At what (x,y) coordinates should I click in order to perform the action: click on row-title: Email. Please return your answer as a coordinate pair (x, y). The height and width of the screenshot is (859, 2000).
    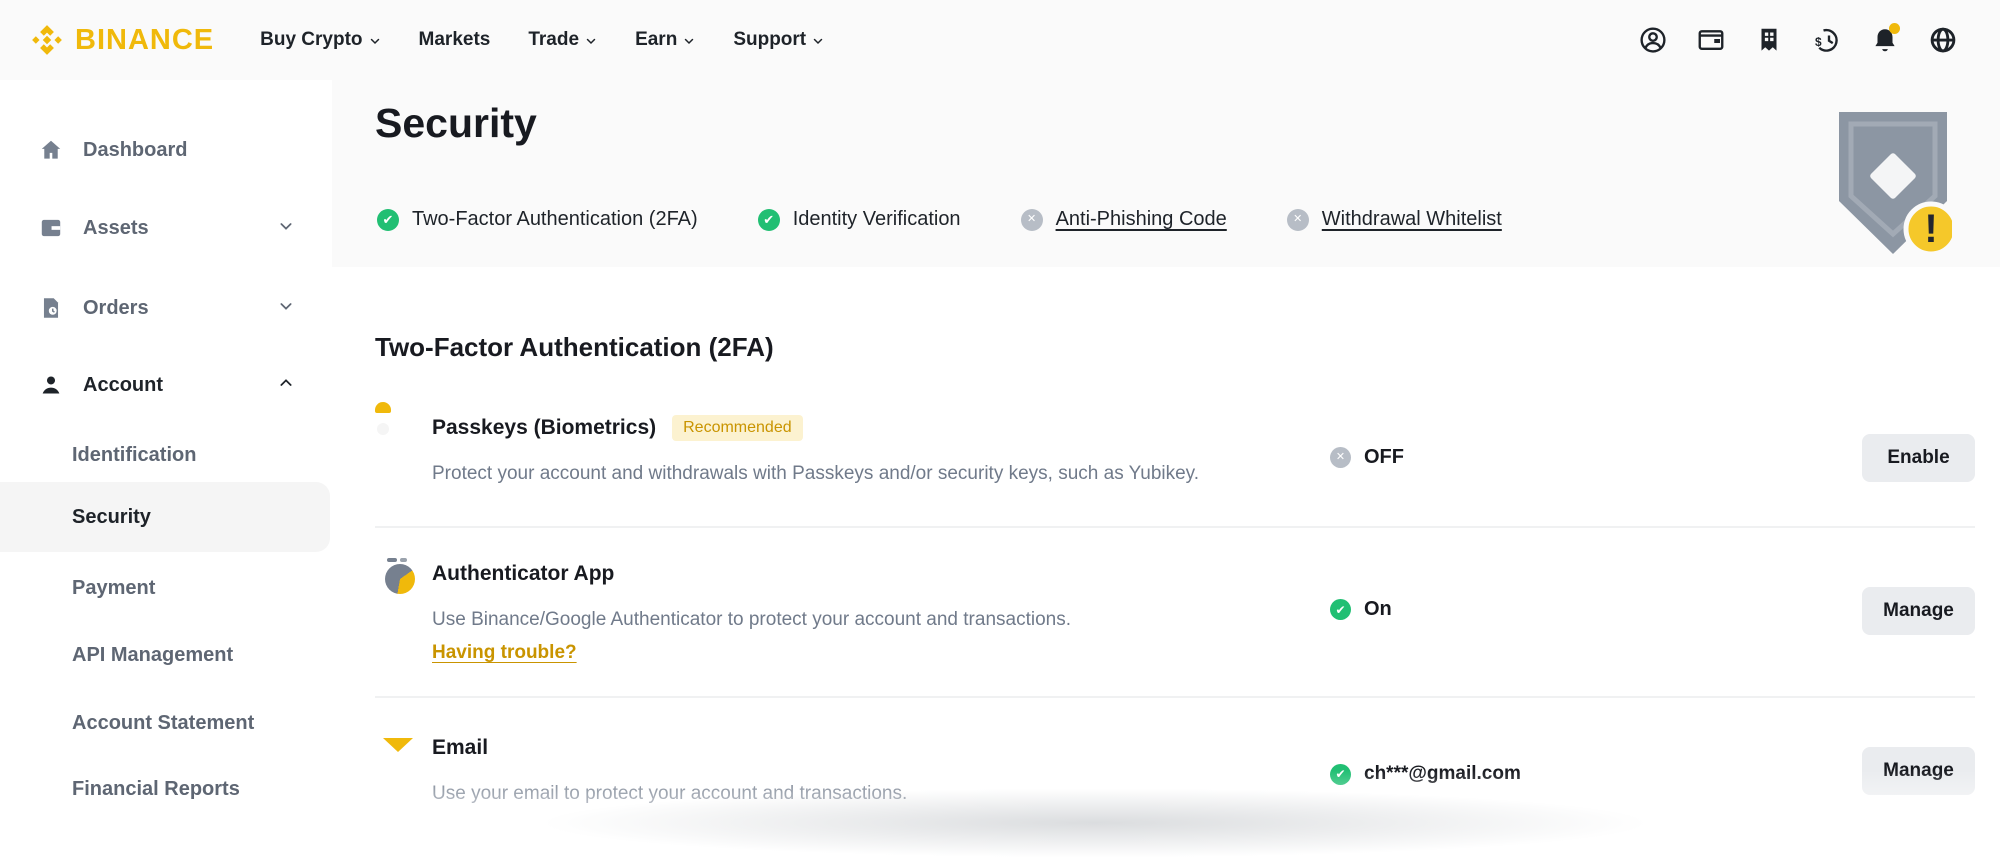
    Looking at the image, I should click on (460, 747).